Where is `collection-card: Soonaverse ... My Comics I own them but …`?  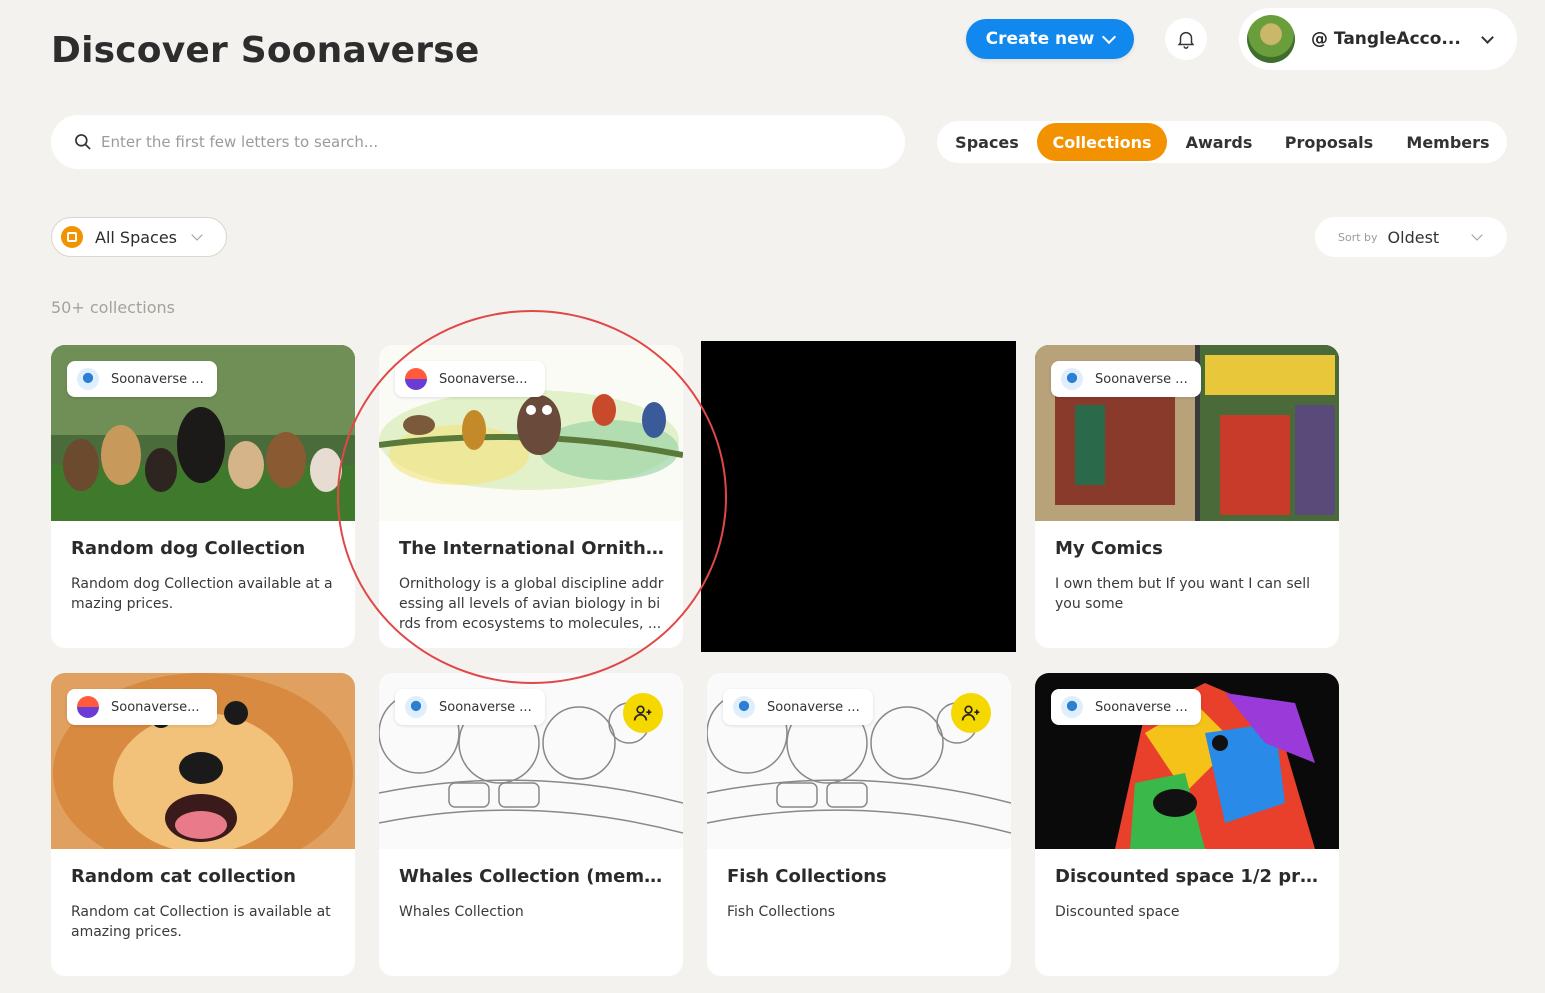 collection-card: Soonaverse ... My Comics I own them but … is located at coordinates (1187, 496).